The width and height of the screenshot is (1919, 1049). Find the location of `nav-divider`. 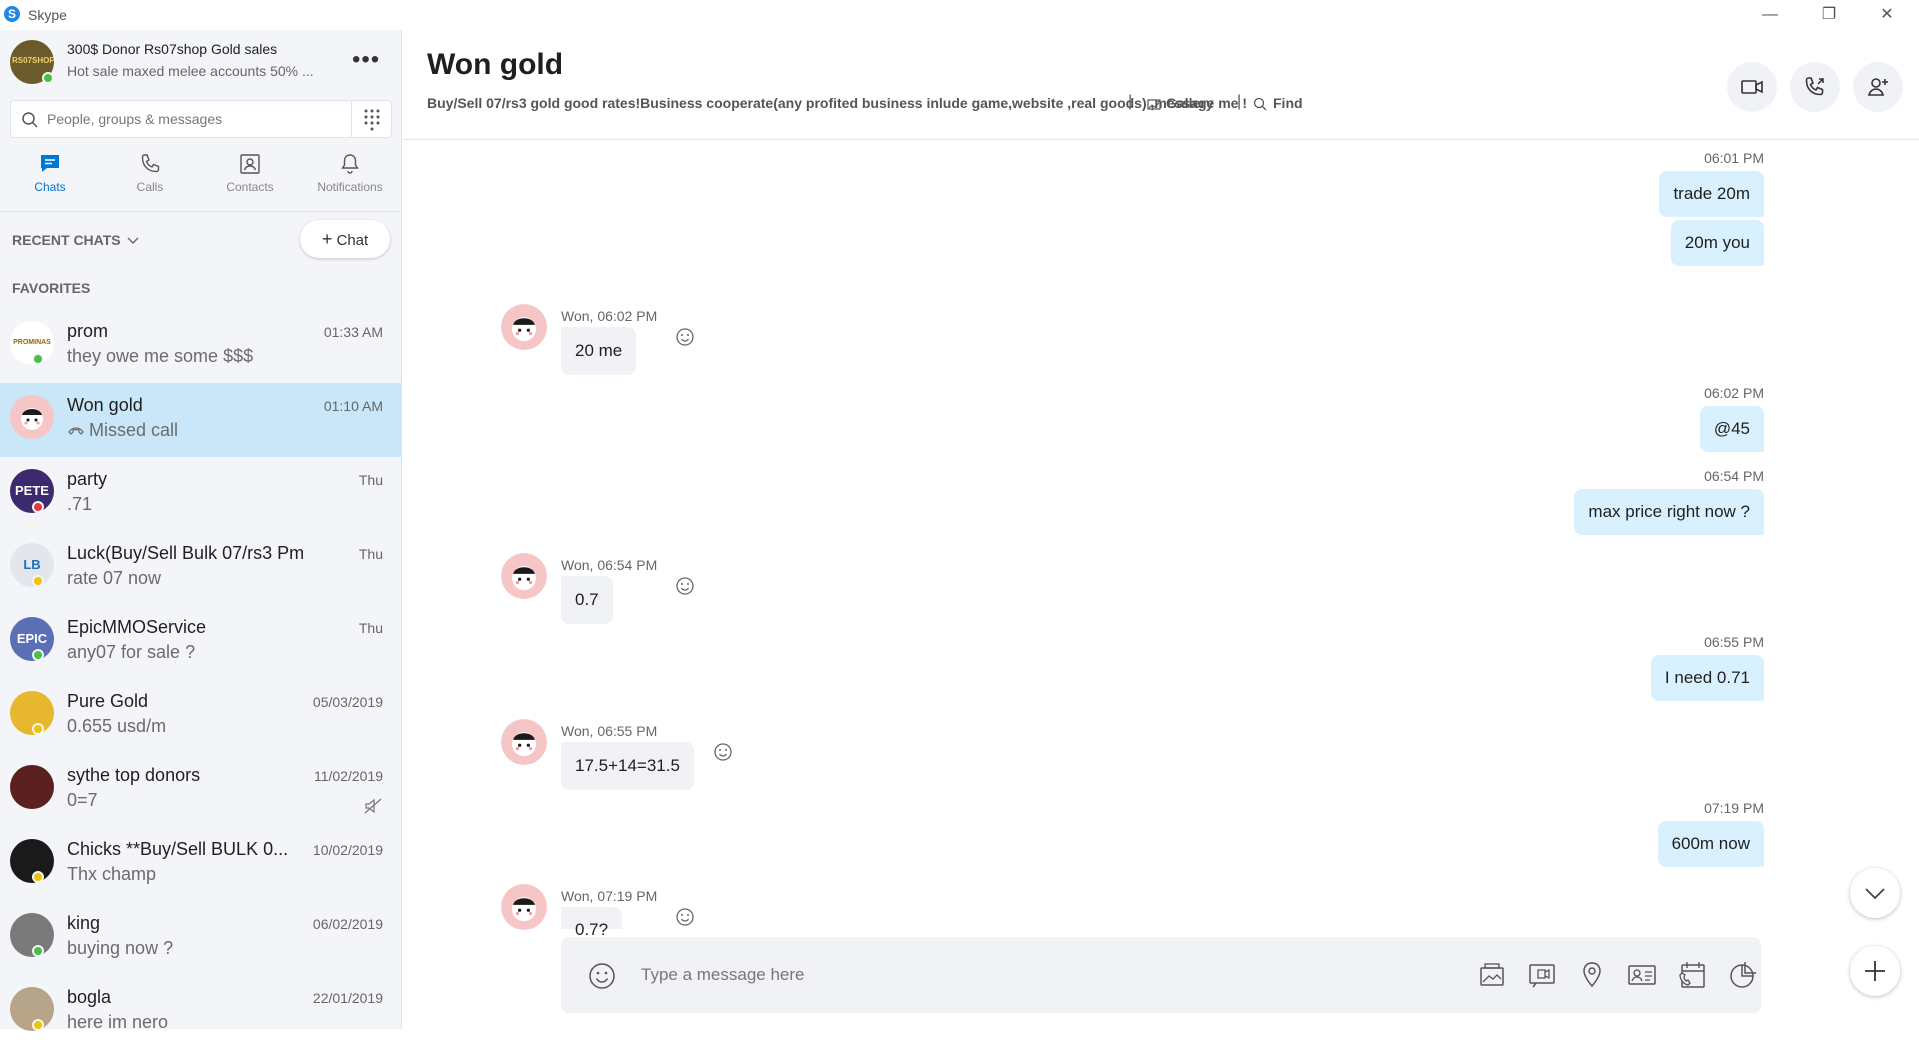

nav-divider is located at coordinates (201, 211).